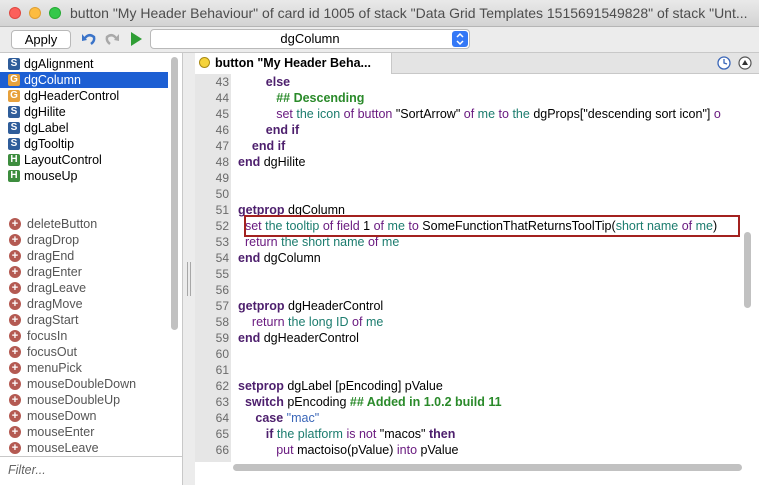 The height and width of the screenshot is (485, 759). What do you see at coordinates (222, 178) in the screenshot?
I see `line-number: 49` at bounding box center [222, 178].